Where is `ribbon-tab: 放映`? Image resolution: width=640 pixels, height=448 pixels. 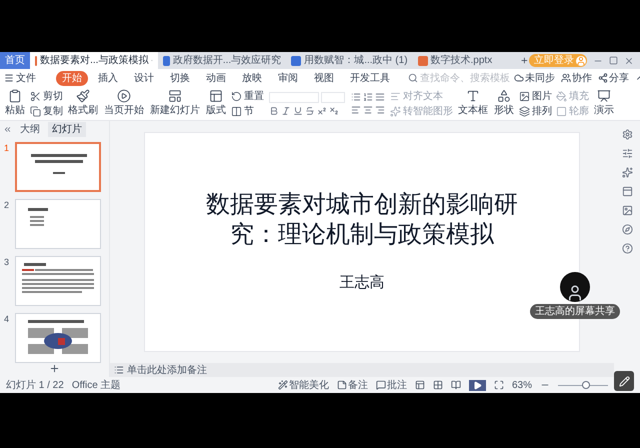 ribbon-tab: 放映 is located at coordinates (252, 78).